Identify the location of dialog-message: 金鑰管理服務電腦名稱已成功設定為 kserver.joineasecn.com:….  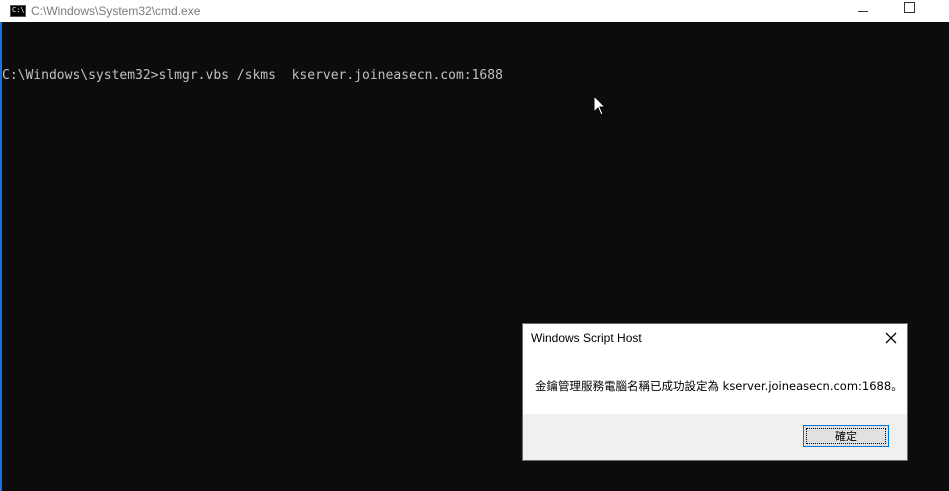
(719, 386).